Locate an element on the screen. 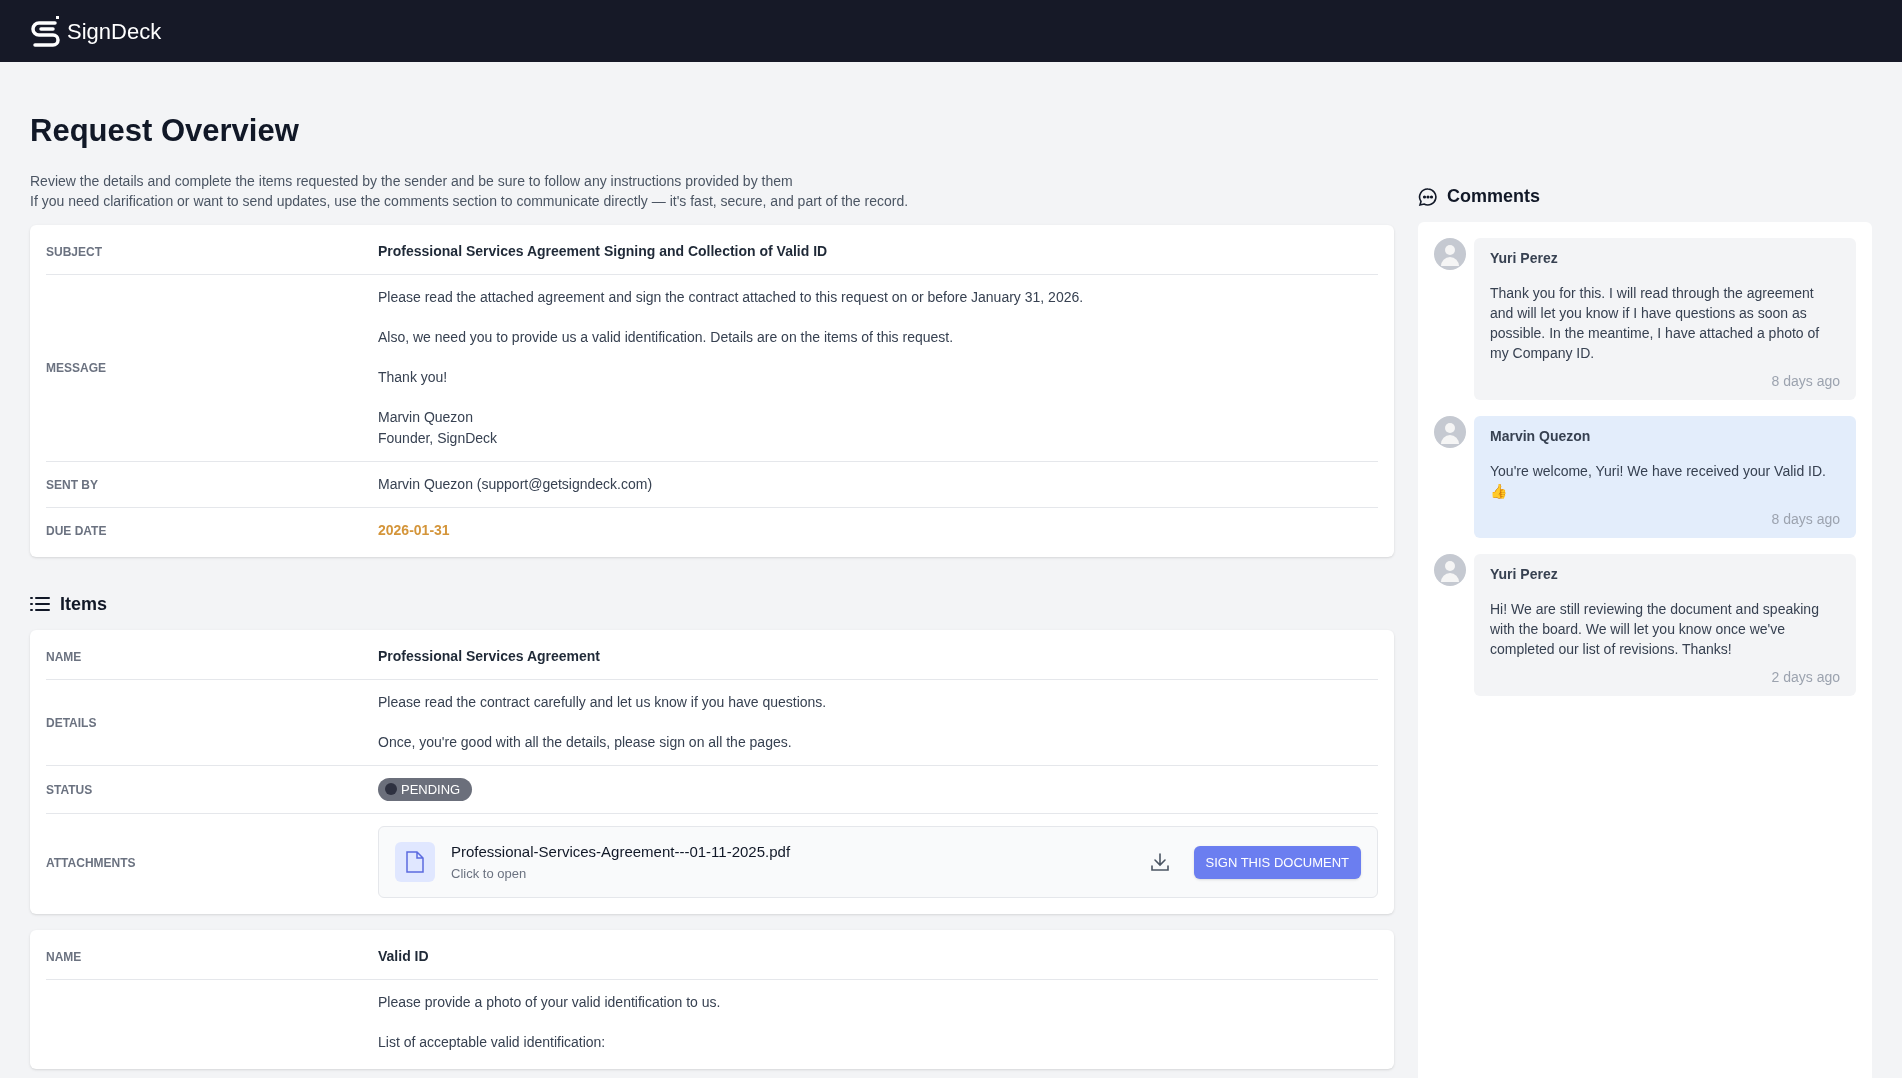 This screenshot has width=1902, height=1078. paragraph: Please read the contract carefully and let us know if you have questions. is located at coordinates (603, 702).